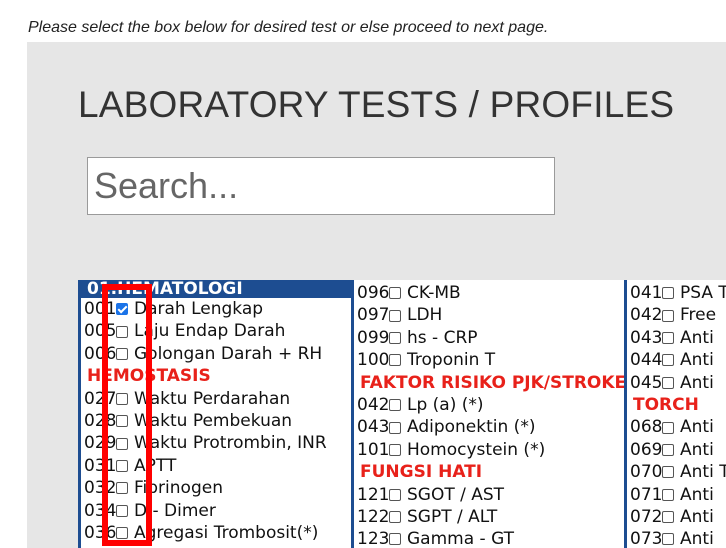 This screenshot has width=726, height=548. Describe the element at coordinates (216, 421) in the screenshot. I see `test-row: 028 Waktu Pembekuan` at that location.